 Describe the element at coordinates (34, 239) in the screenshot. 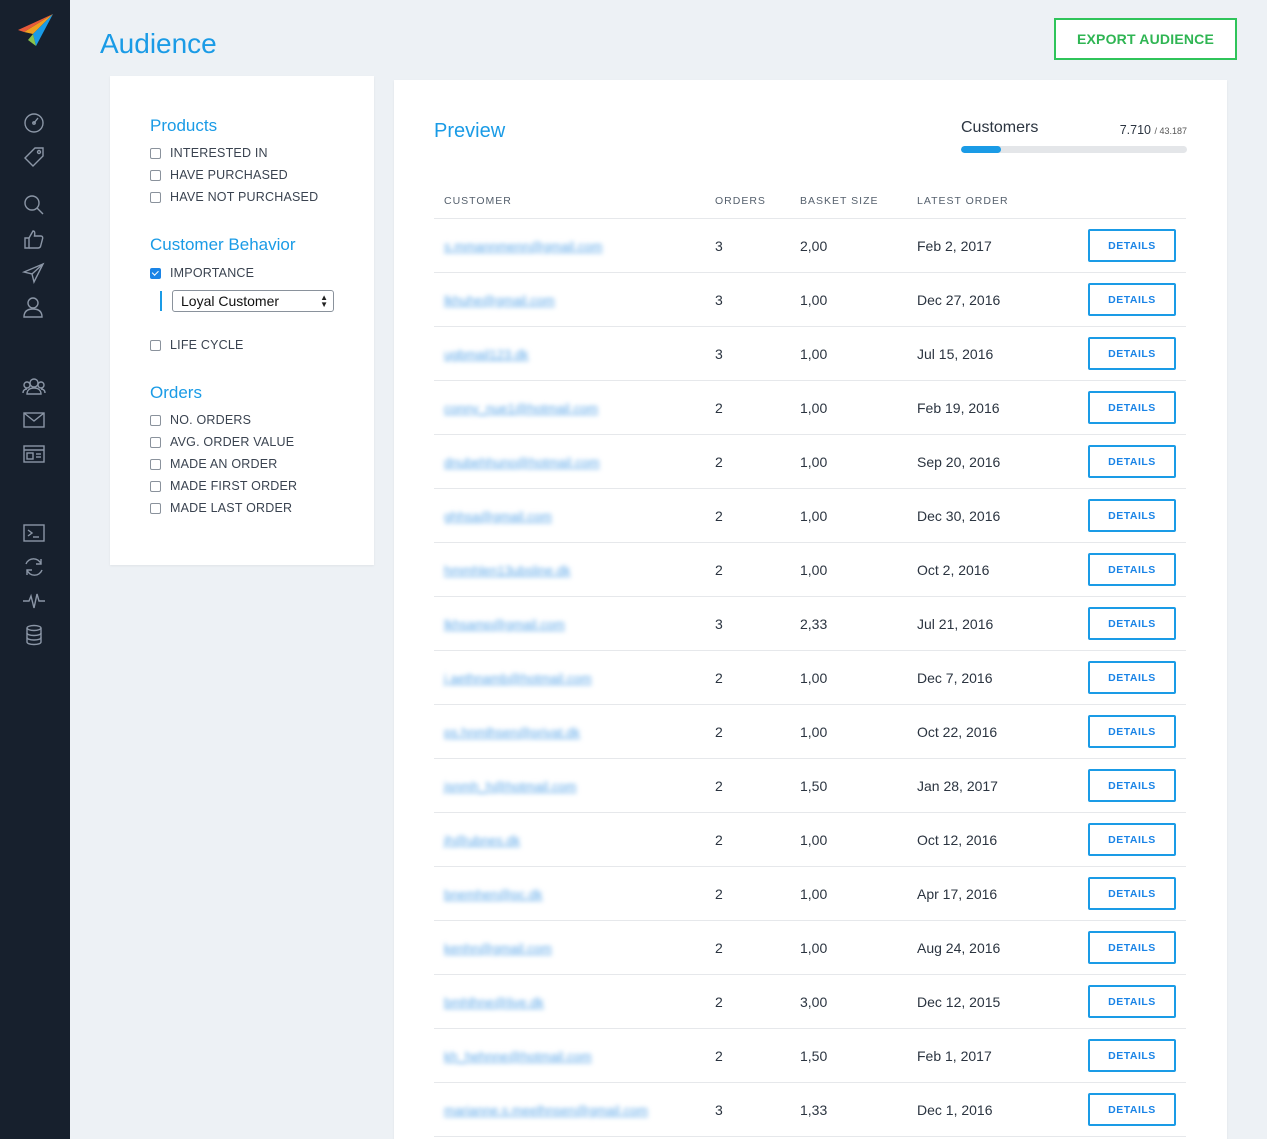

I see `thumbs-up-icon` at that location.